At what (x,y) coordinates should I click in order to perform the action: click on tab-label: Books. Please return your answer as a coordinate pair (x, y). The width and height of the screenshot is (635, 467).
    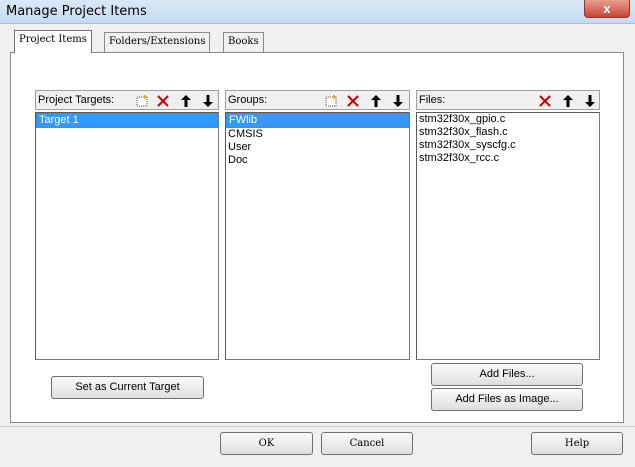
    Looking at the image, I should click on (243, 41).